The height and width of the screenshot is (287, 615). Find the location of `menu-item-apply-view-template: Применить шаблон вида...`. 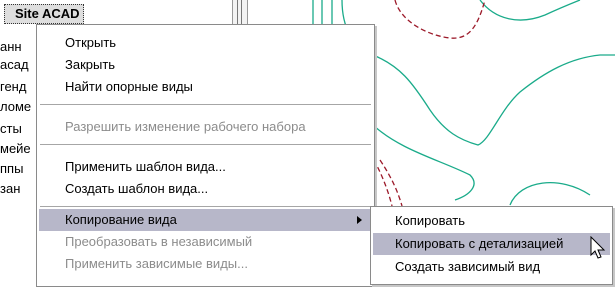

menu-item-apply-view-template: Применить шаблон вида... is located at coordinates (205, 167).